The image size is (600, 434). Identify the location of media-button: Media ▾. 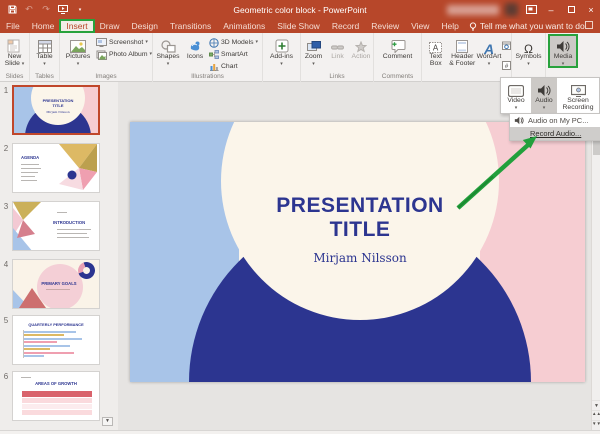
(563, 51).